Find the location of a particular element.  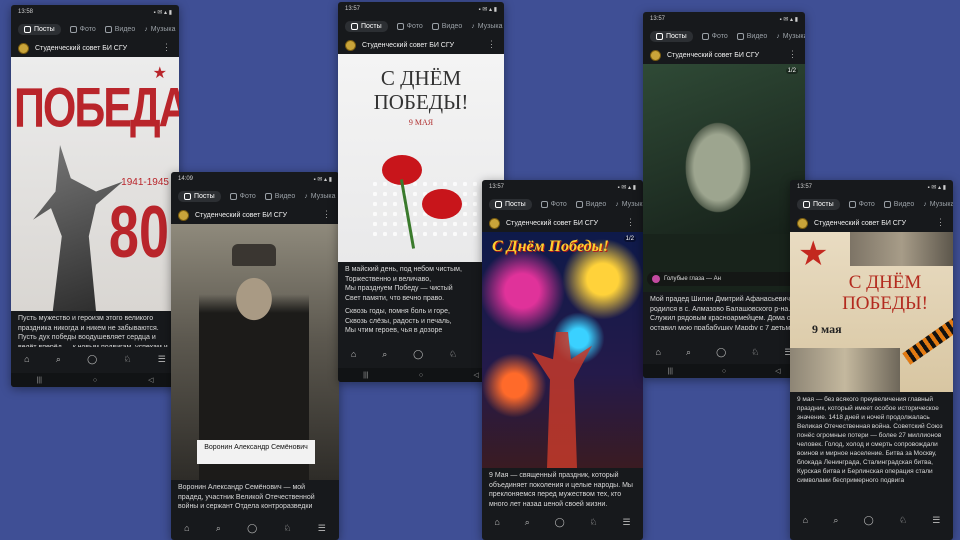

status-bar: 13:58 ▪ ✉ ▴ ▮ is located at coordinates (95, 12).